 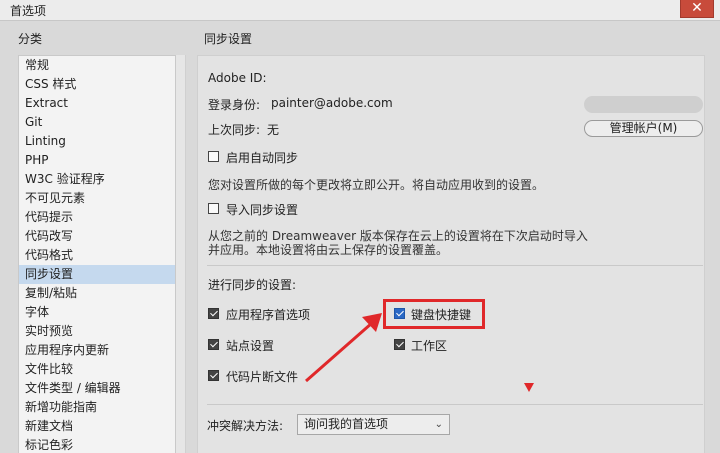 I want to click on chevron-down-icon: ⌄, so click(x=438, y=424).